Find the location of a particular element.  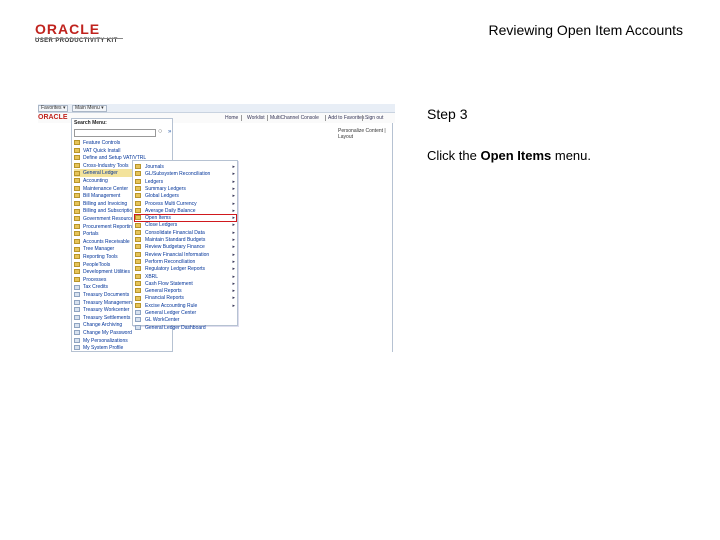

submenu-item-label: General Ledger Center is located at coordinates (171, 313).